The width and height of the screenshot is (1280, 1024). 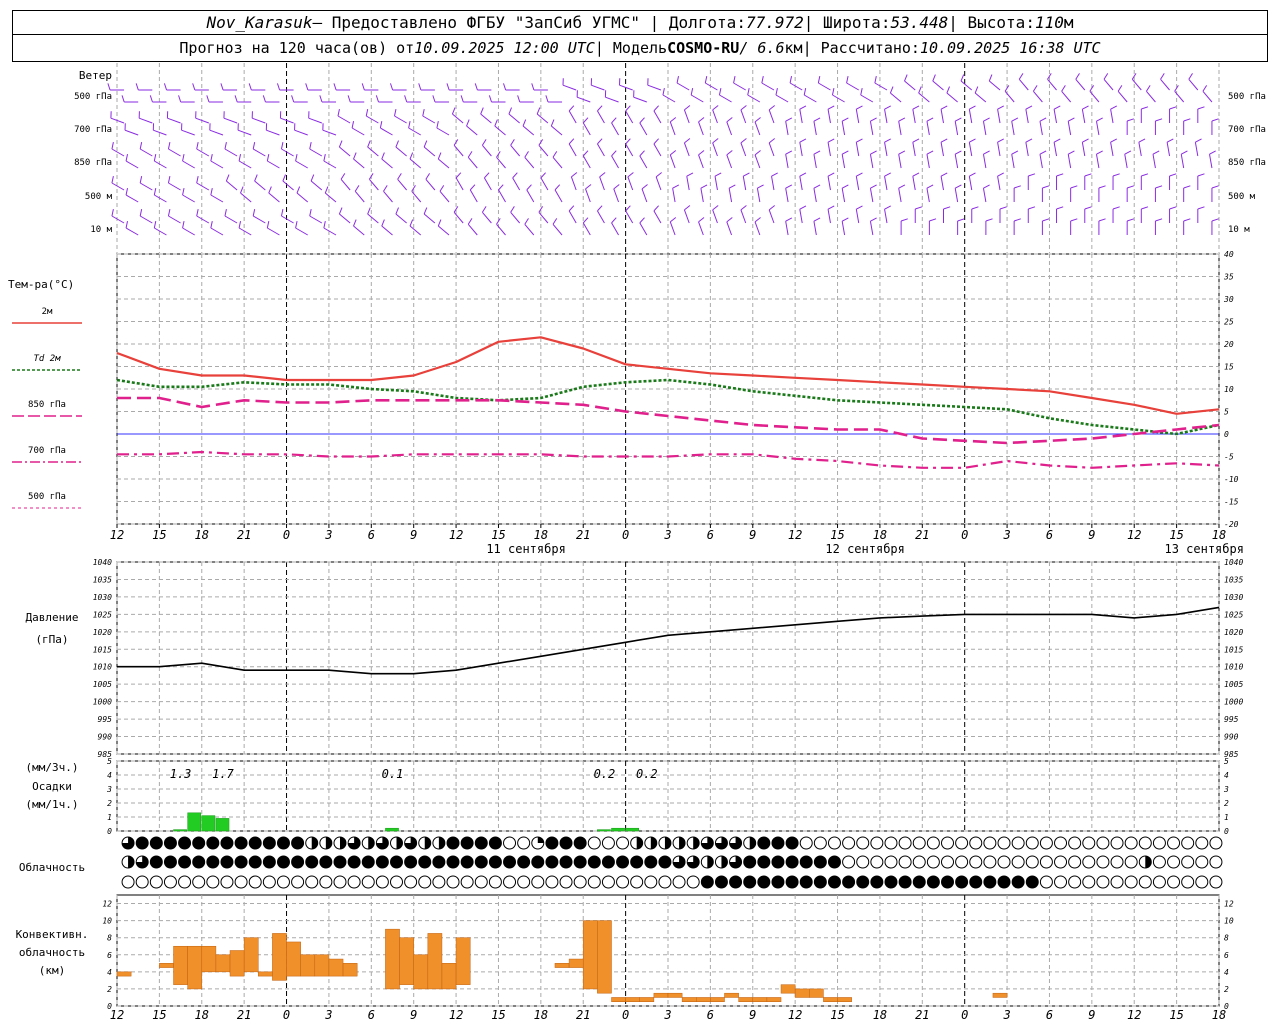 I want to click on cloud-title: Облачность, so click(x=52, y=867).